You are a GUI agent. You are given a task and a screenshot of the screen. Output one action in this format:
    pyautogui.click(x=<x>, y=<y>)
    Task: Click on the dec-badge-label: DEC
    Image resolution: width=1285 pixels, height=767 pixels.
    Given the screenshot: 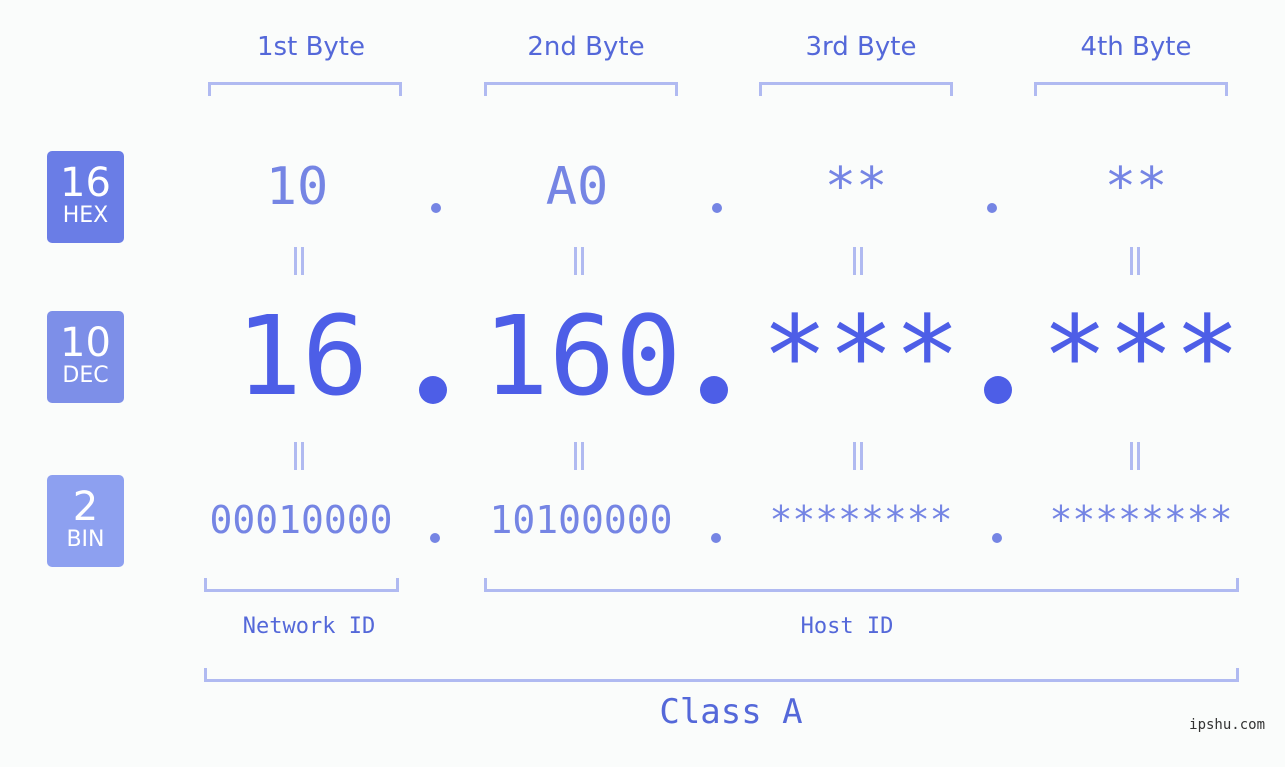 What is the action you would take?
    pyautogui.click(x=85, y=375)
    